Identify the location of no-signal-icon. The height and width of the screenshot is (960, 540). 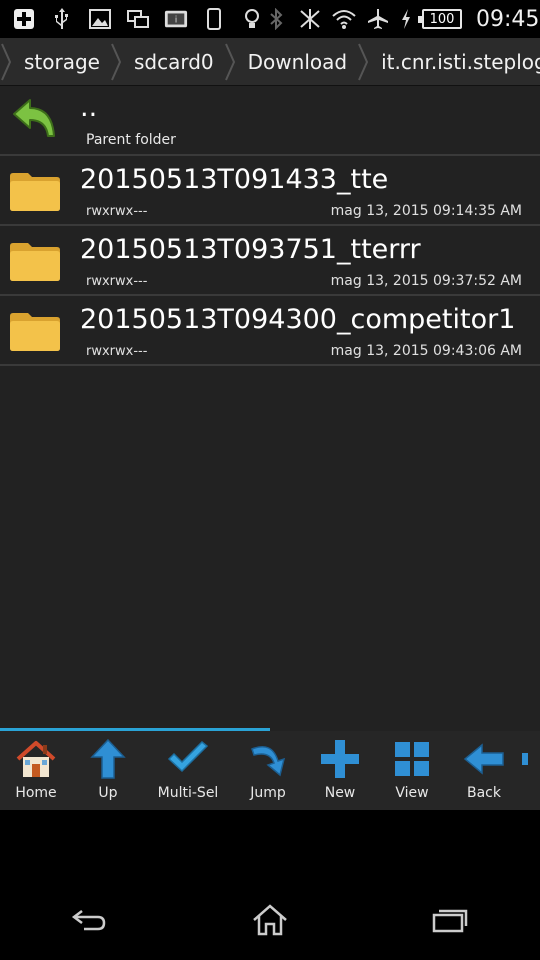
(310, 19).